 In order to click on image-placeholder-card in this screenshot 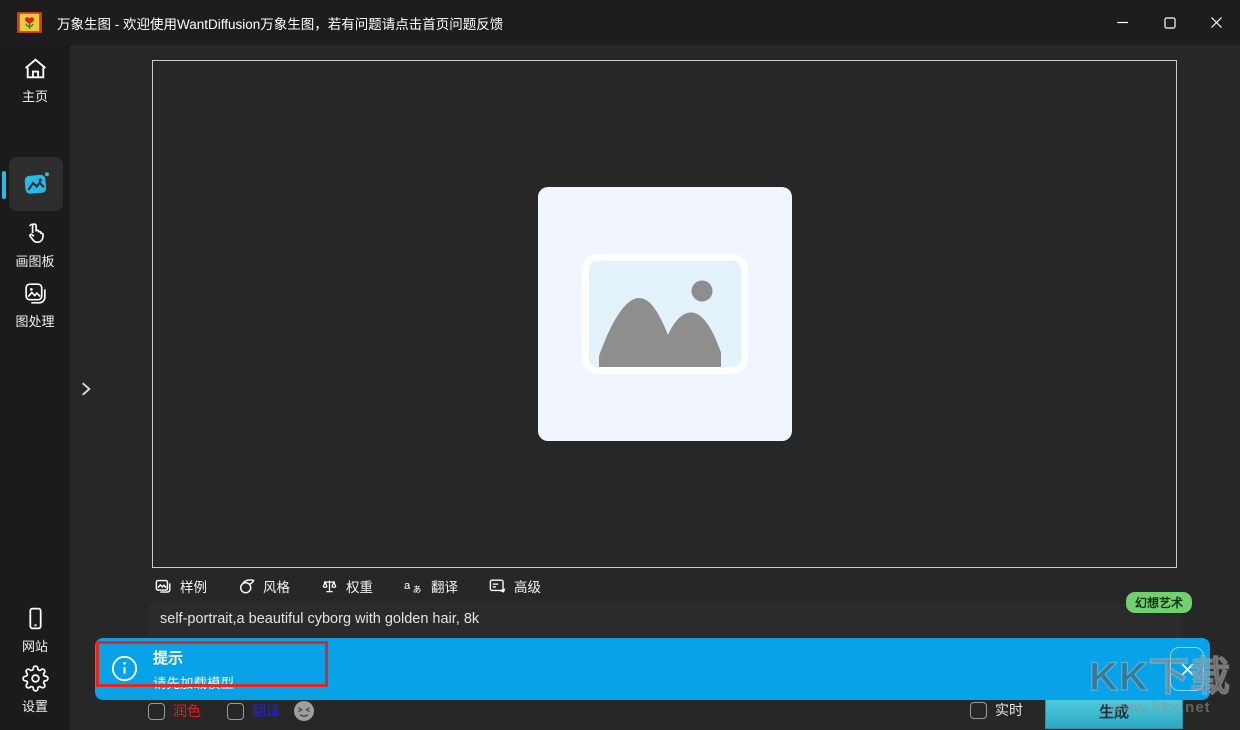, I will do `click(664, 314)`.